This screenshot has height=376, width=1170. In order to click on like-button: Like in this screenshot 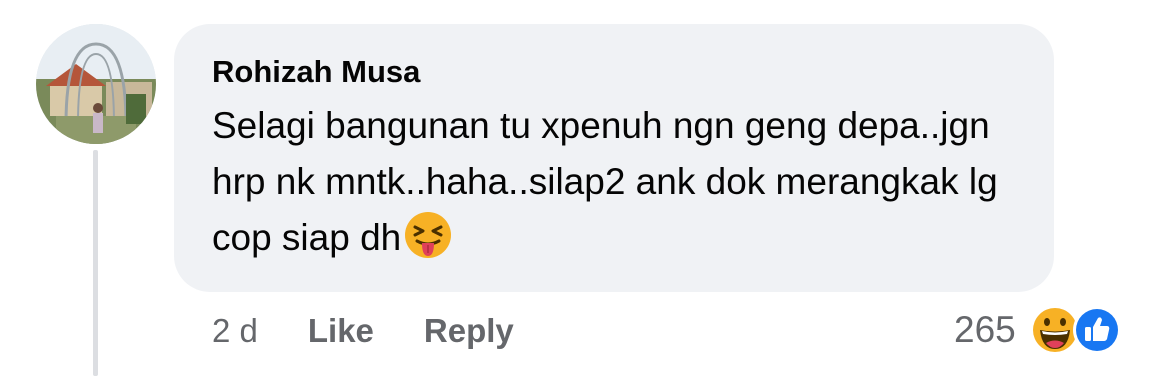, I will do `click(341, 331)`.